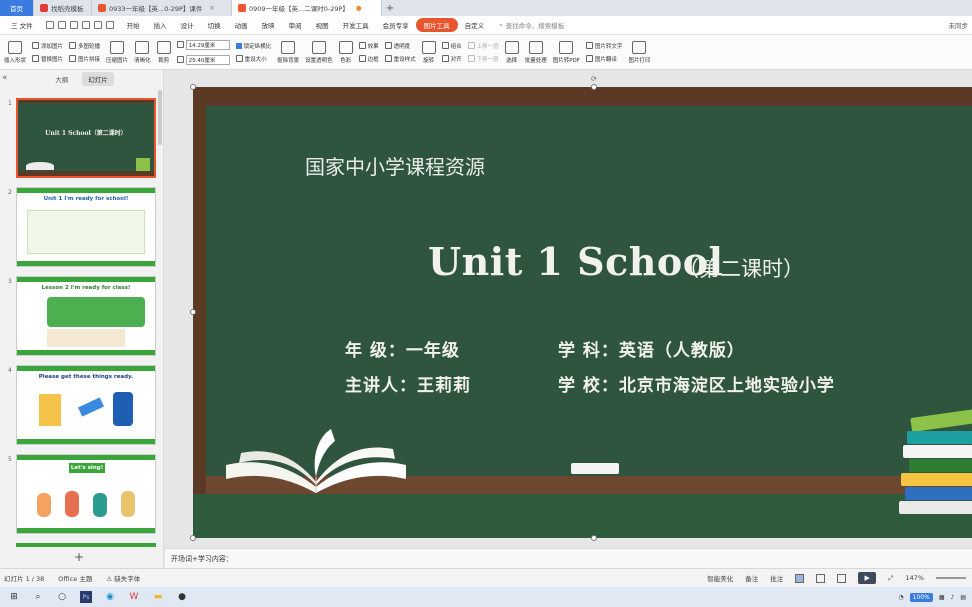 The image size is (972, 607). Describe the element at coordinates (253, 59) in the screenshot. I see `reset-size-button: 重设大小` at that location.